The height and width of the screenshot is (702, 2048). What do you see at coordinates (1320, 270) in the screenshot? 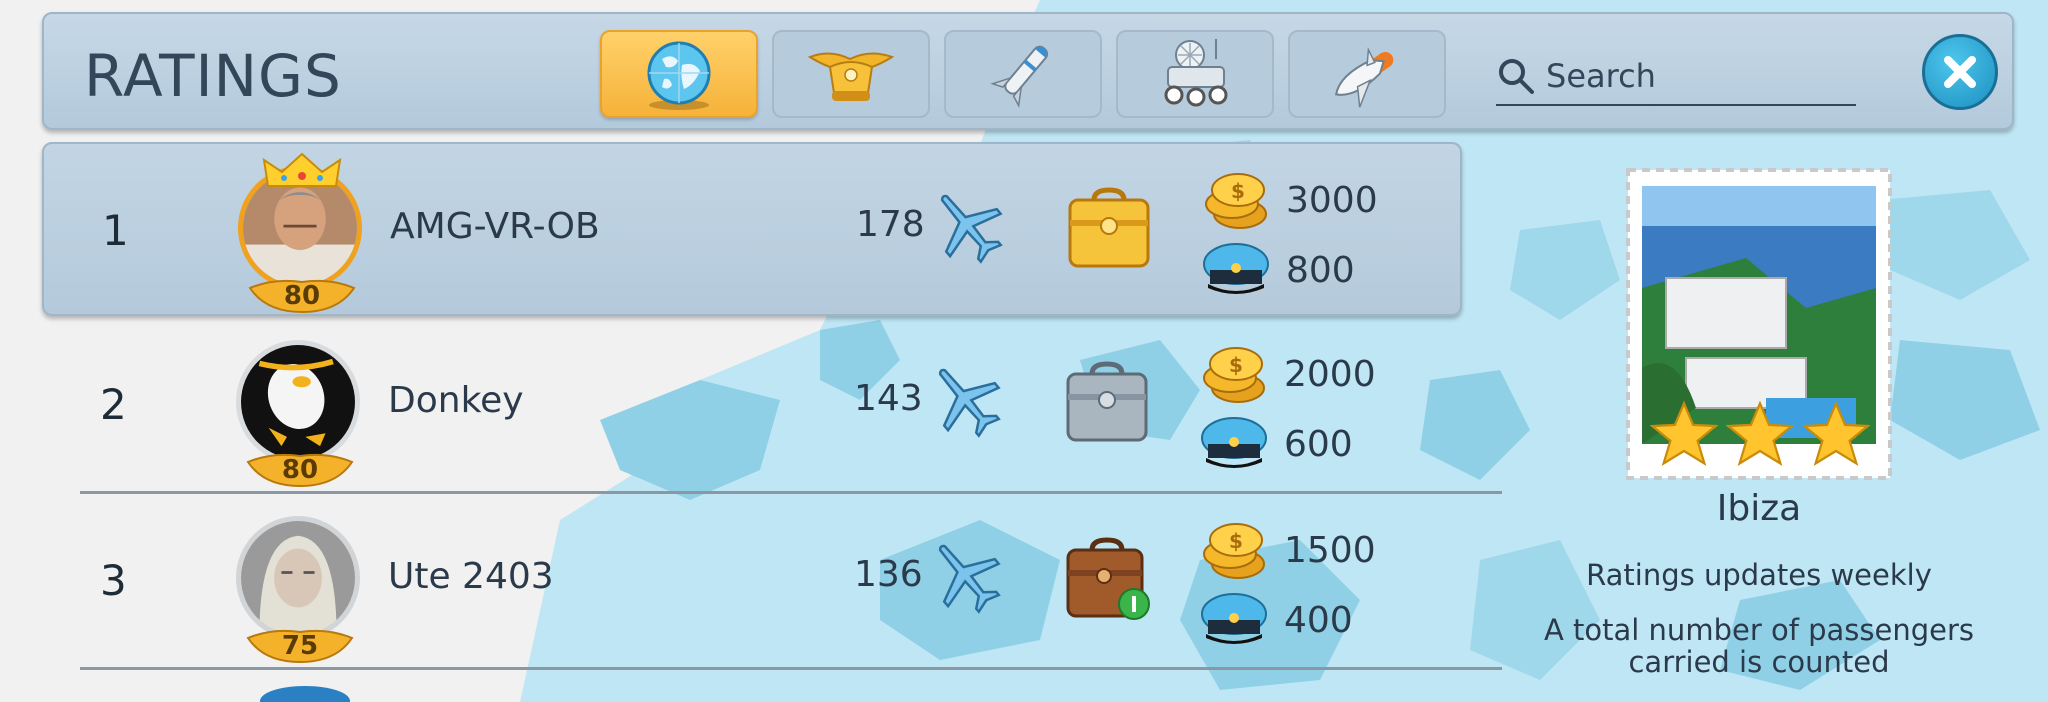
I see `caps-reward: 800` at bounding box center [1320, 270].